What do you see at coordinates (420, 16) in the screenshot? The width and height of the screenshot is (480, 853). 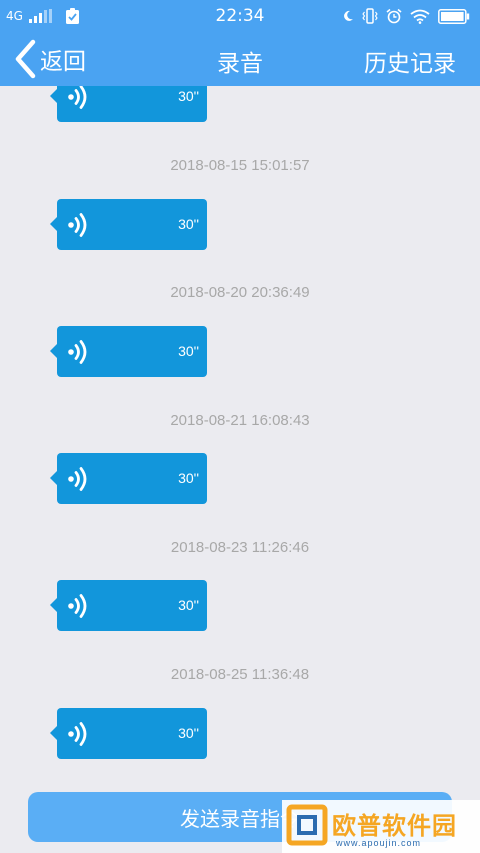 I see `wifi-icon` at bounding box center [420, 16].